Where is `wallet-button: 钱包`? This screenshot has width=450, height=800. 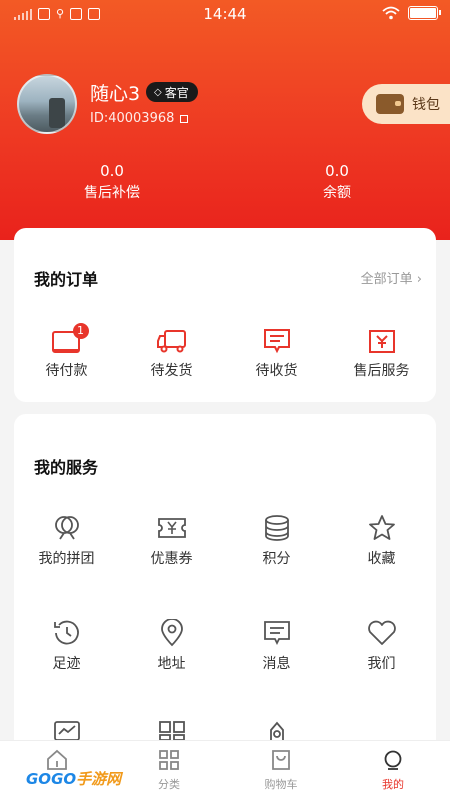
wallet-button: 钱包 is located at coordinates (406, 104).